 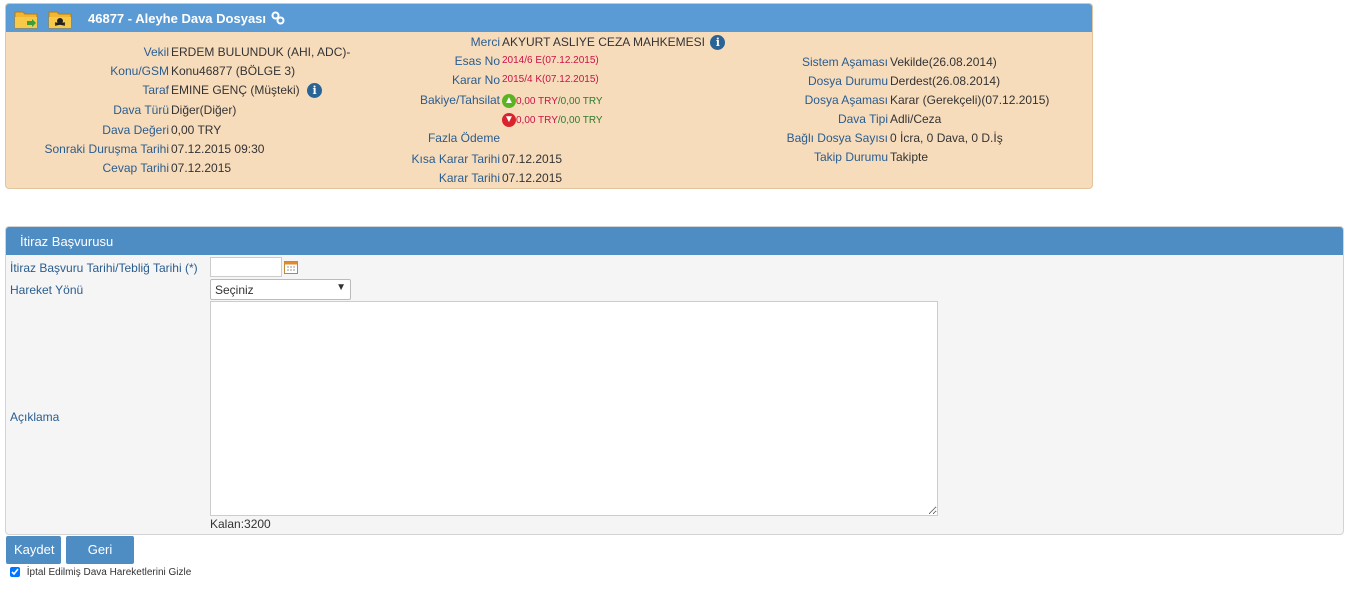 What do you see at coordinates (550, 79) in the screenshot?
I see `info-value: 2015/4 K(07.12.2015)` at bounding box center [550, 79].